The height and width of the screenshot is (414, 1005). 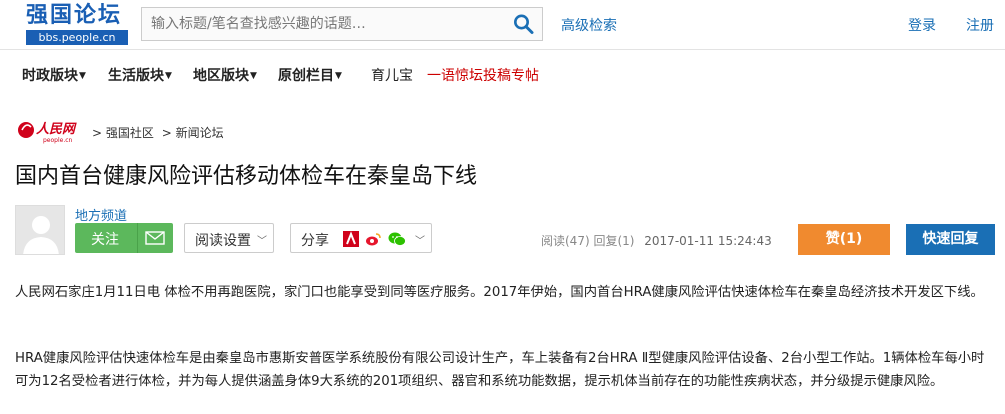 I want to click on breadcrumb-item-community: > 强国社区, so click(x=123, y=133).